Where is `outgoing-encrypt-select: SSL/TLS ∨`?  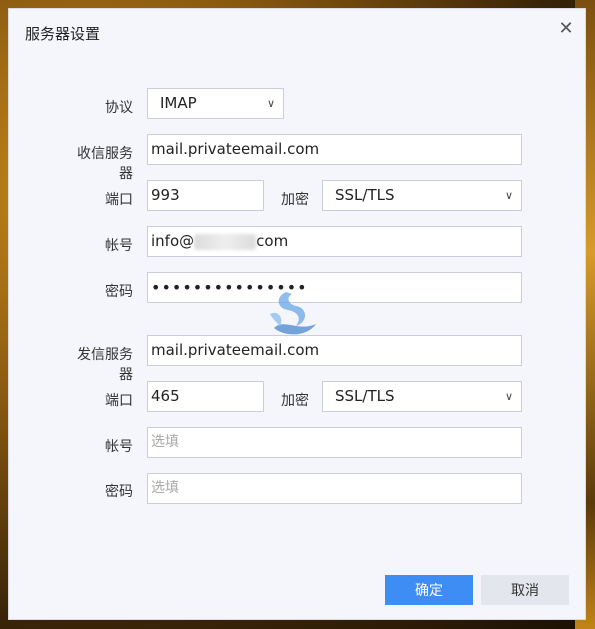
outgoing-encrypt-select: SSL/TLS ∨ is located at coordinates (422, 396).